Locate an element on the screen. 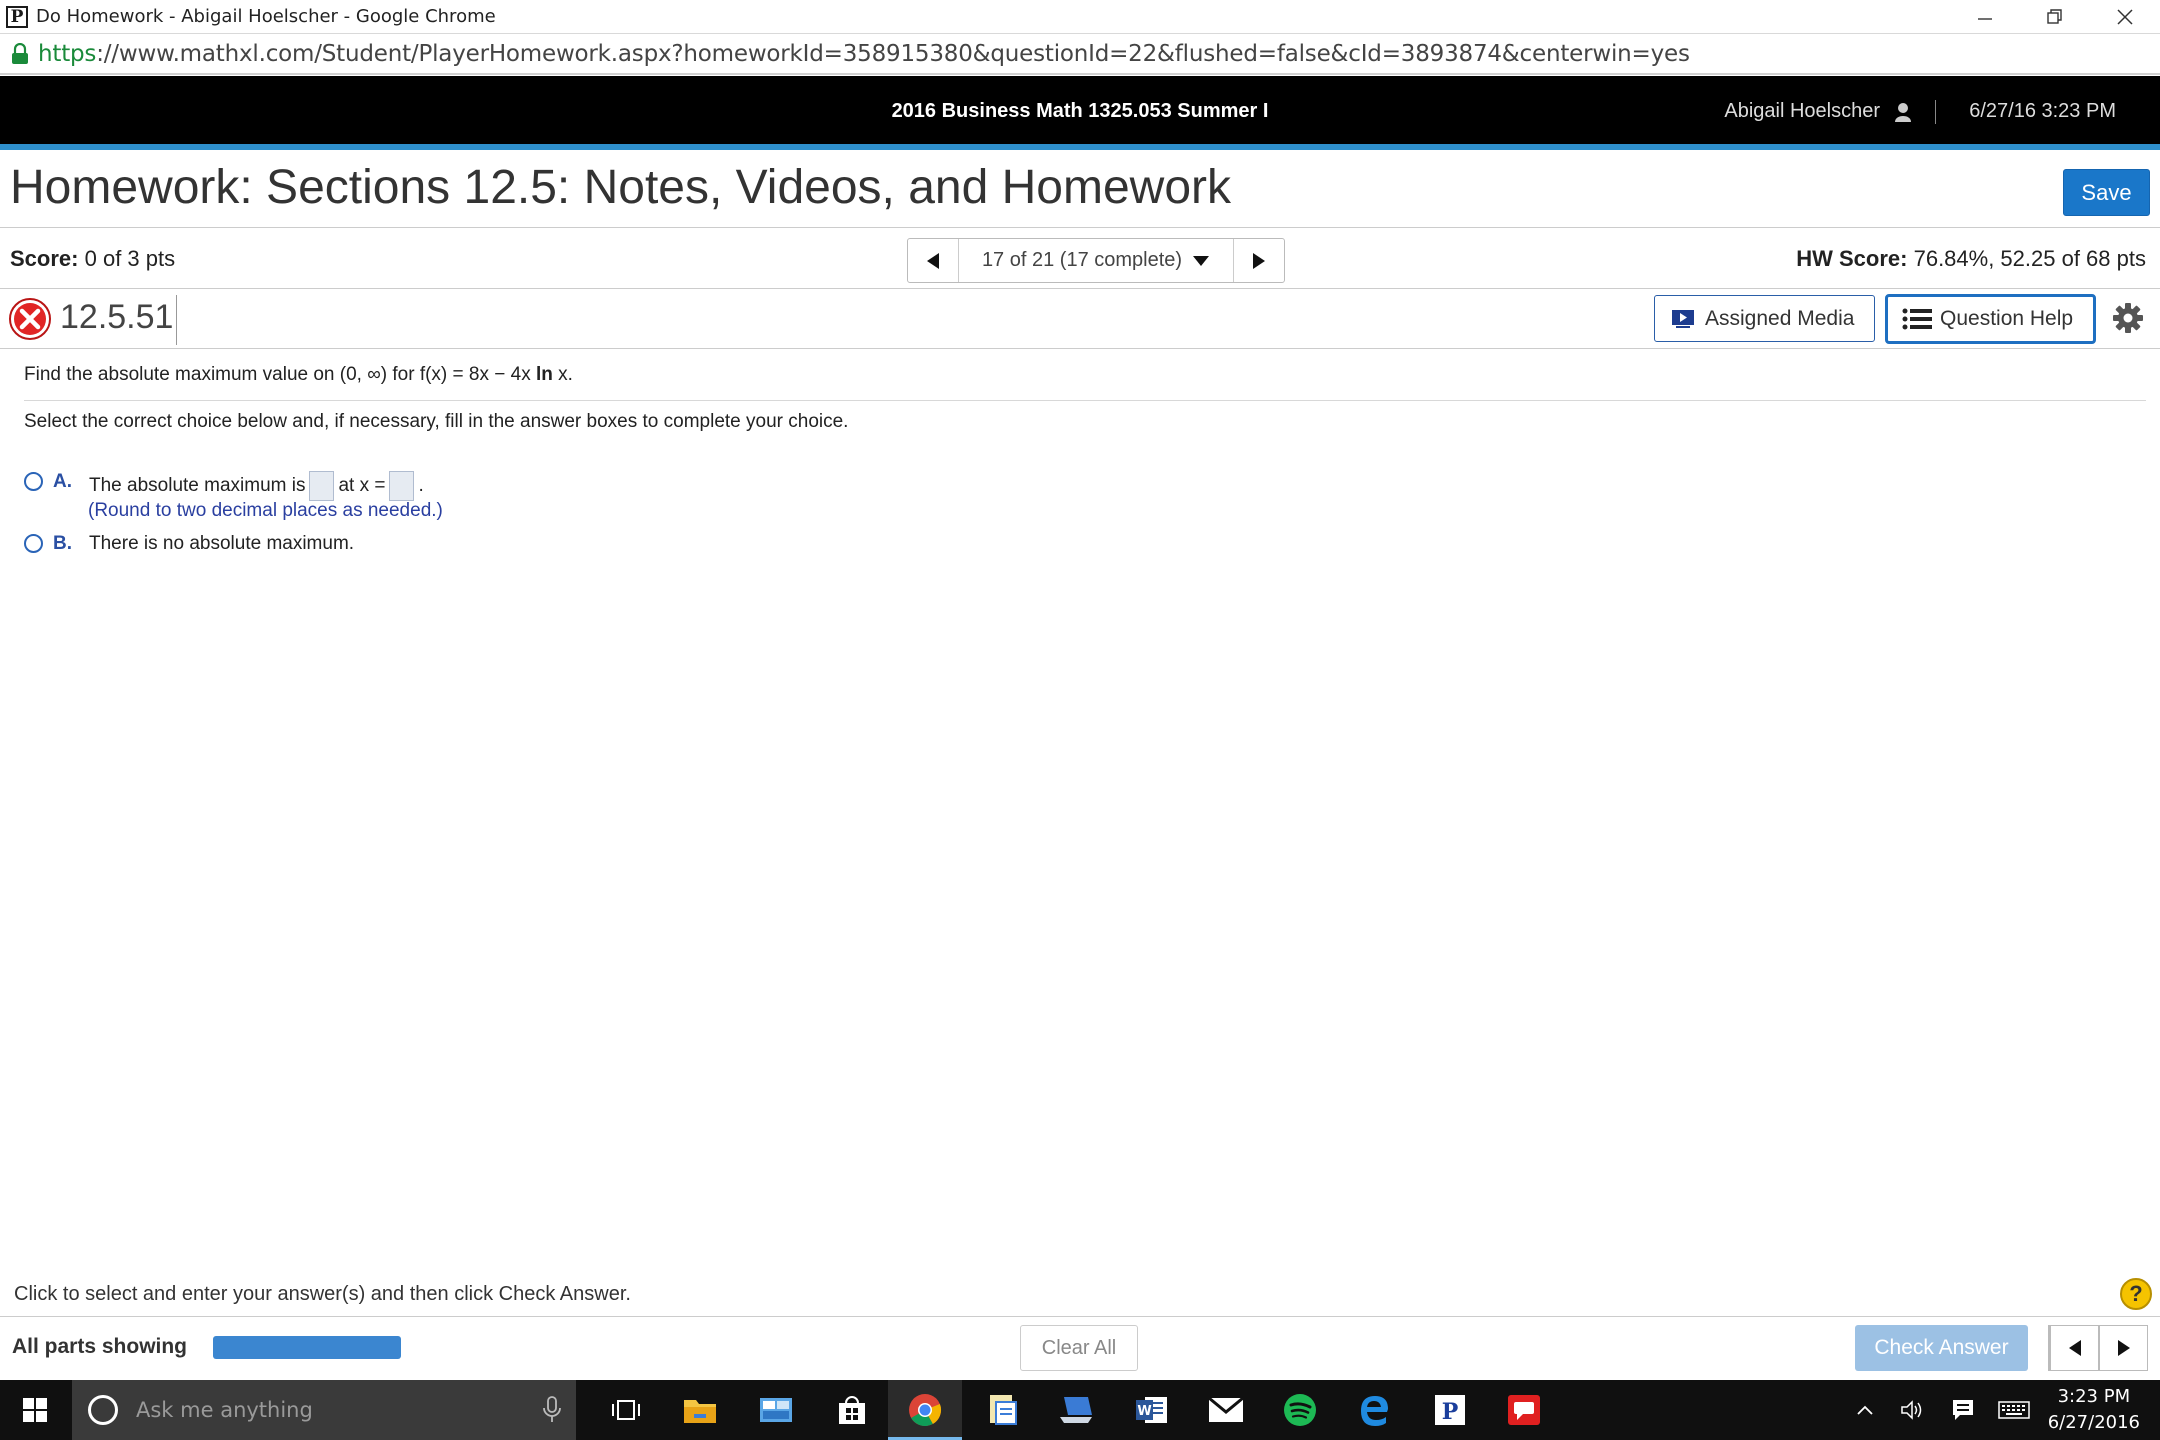 This screenshot has height=1440, width=2160. file-explorer-icon is located at coordinates (700, 1410).